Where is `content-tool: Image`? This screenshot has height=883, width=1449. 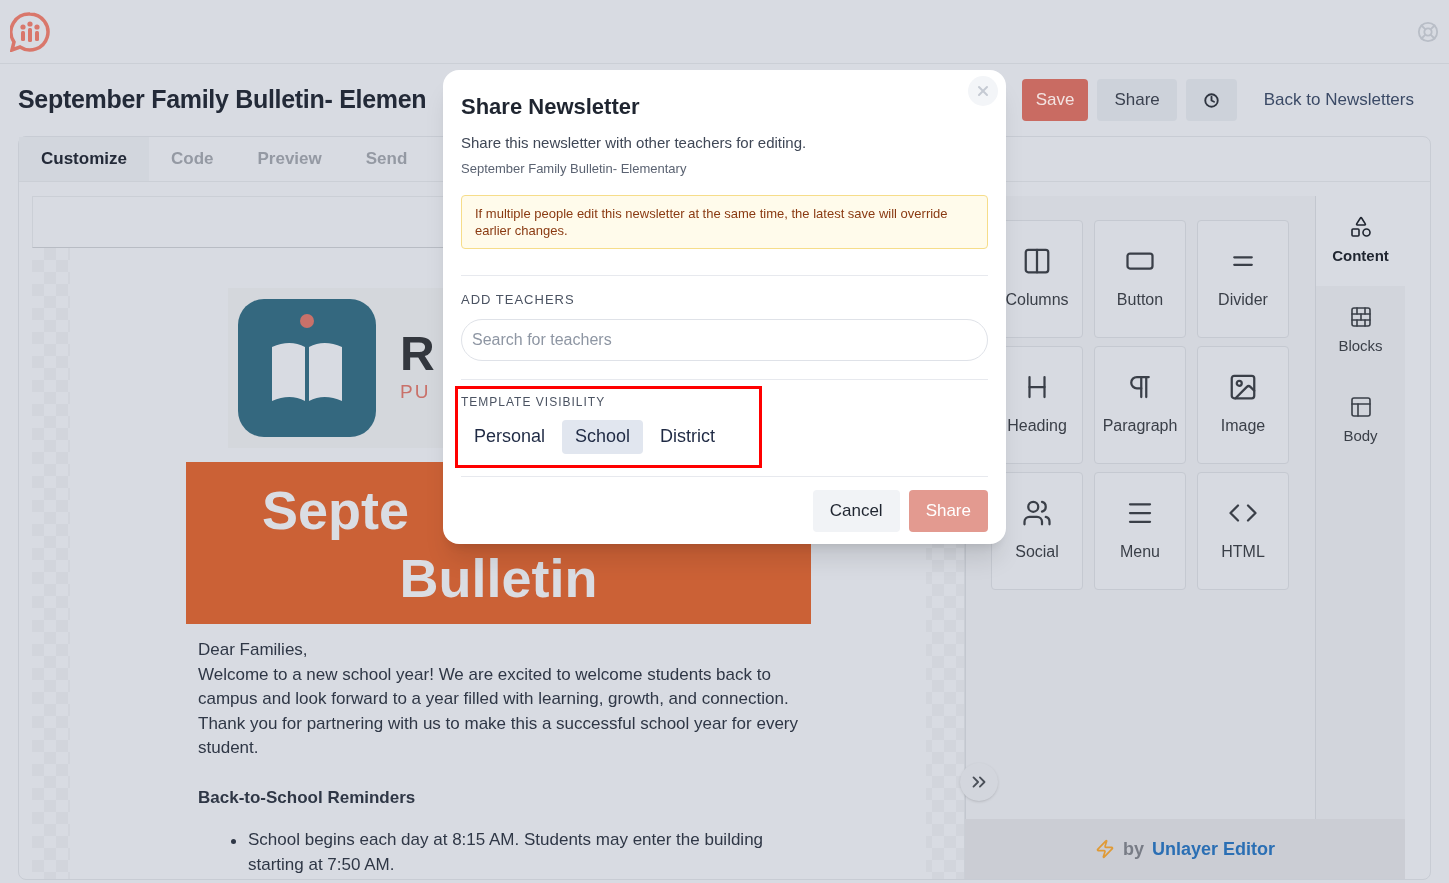 content-tool: Image is located at coordinates (1243, 405).